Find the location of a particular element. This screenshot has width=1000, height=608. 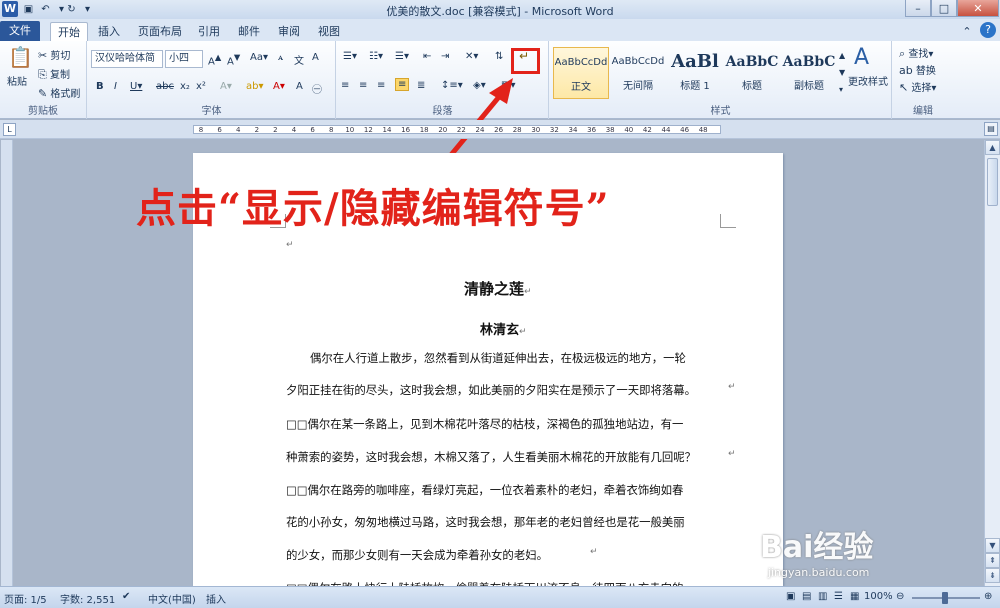

document-author-text: 林清玄 is located at coordinates (500, 330).